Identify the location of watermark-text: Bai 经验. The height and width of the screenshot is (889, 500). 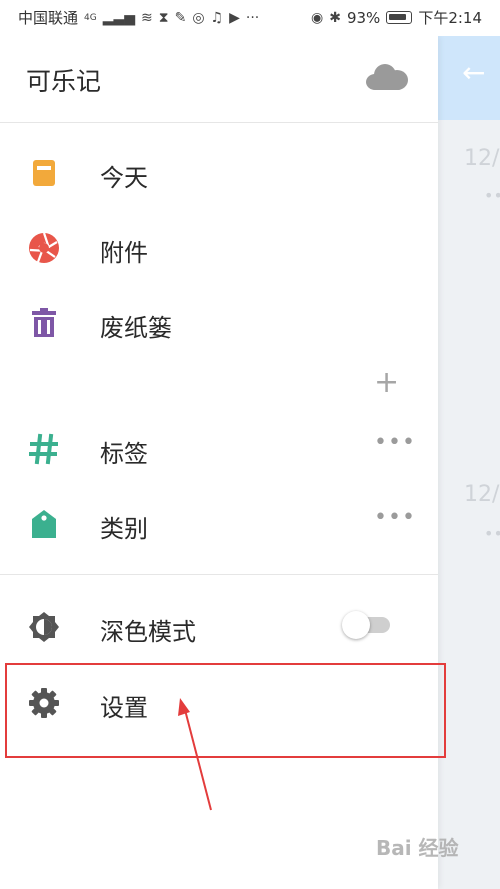
(417, 848).